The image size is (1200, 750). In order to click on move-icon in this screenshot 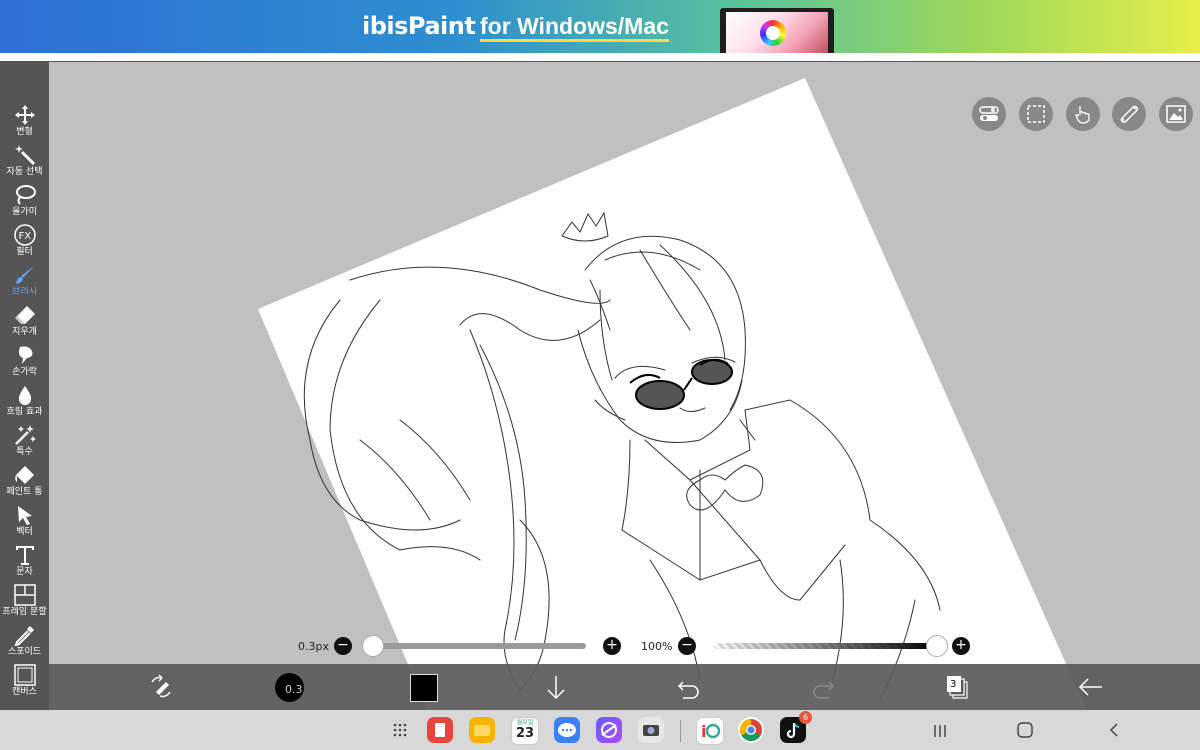, I will do `click(24, 115)`.